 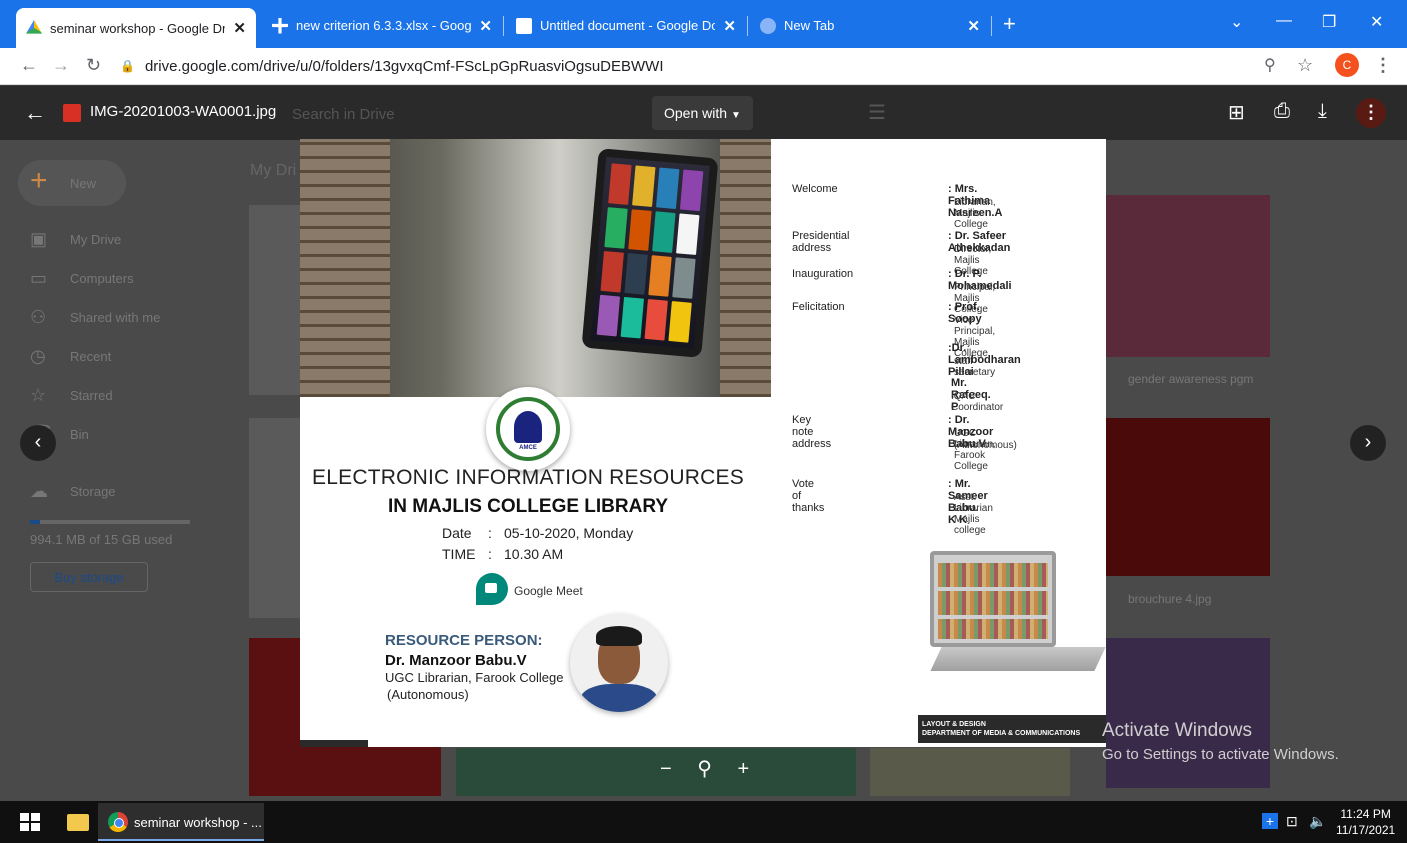 What do you see at coordinates (89, 577) in the screenshot?
I see `buy-storage-button: Buy storage` at bounding box center [89, 577].